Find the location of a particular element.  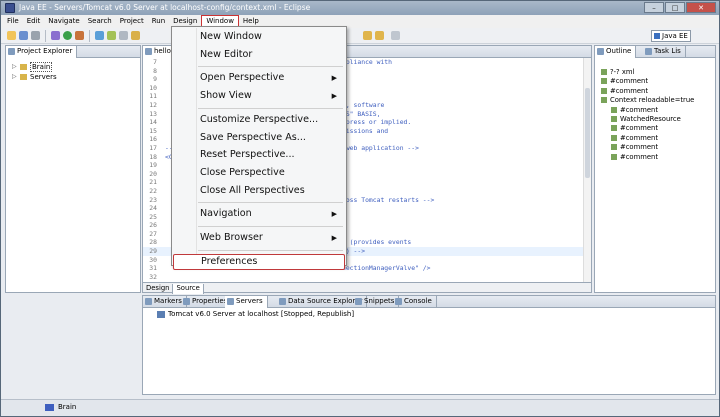

menu-item-web-browser: Web Browser ▶ is located at coordinates (259, 238).